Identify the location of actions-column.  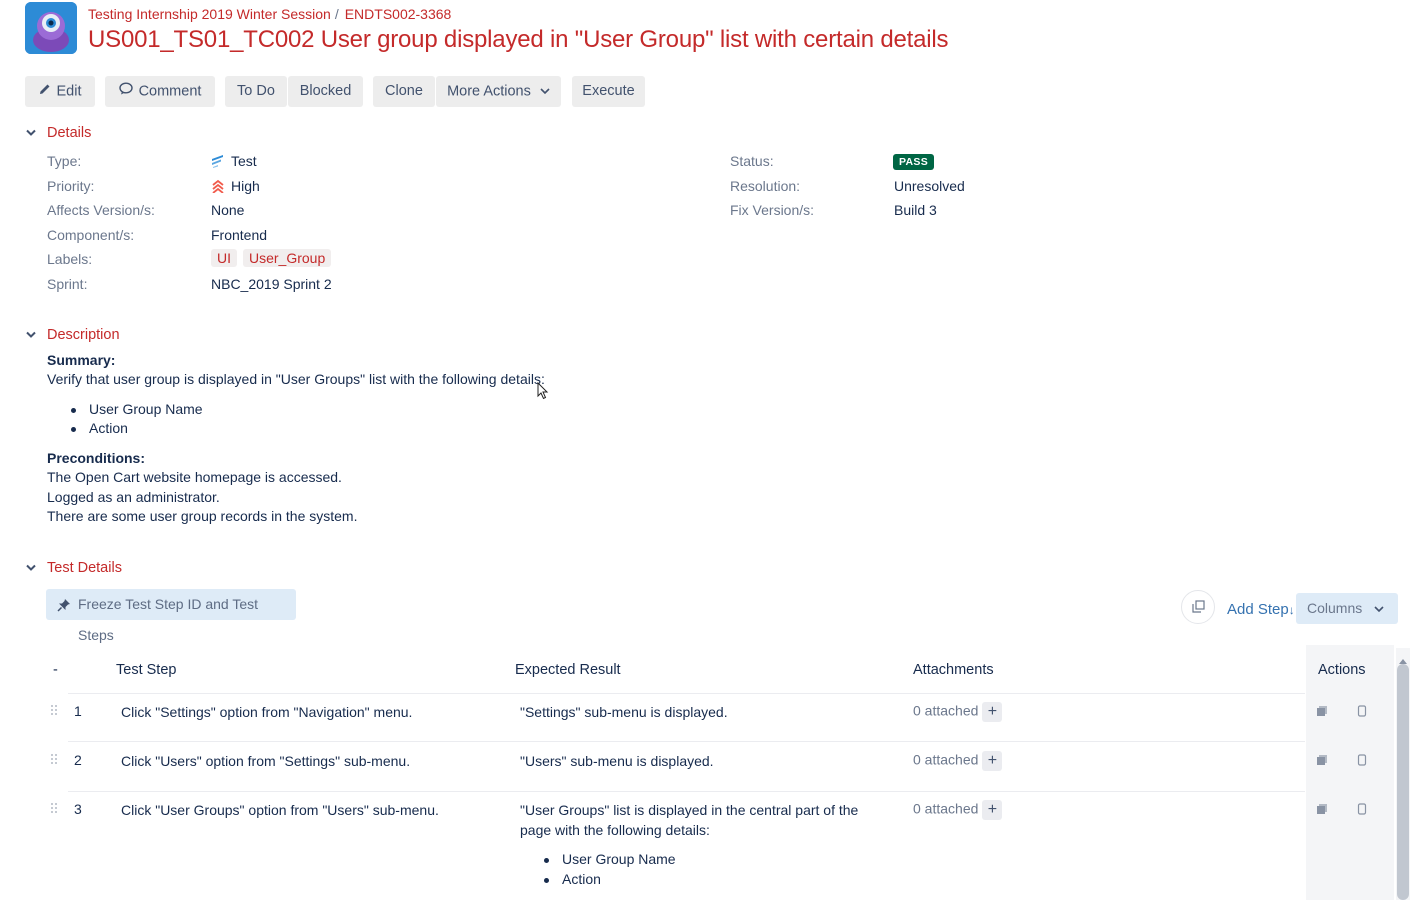
(1350, 772).